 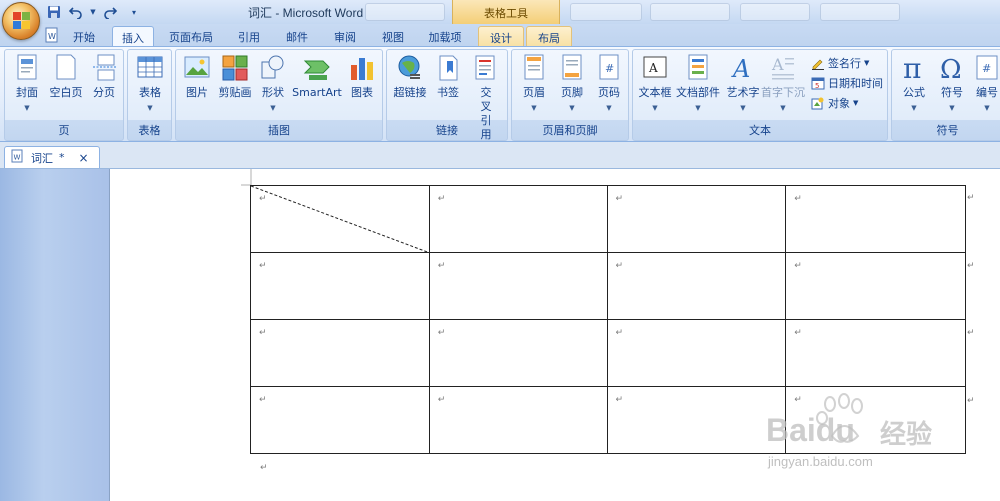 What do you see at coordinates (84, 36) in the screenshot?
I see `tab-home: 开始` at bounding box center [84, 36].